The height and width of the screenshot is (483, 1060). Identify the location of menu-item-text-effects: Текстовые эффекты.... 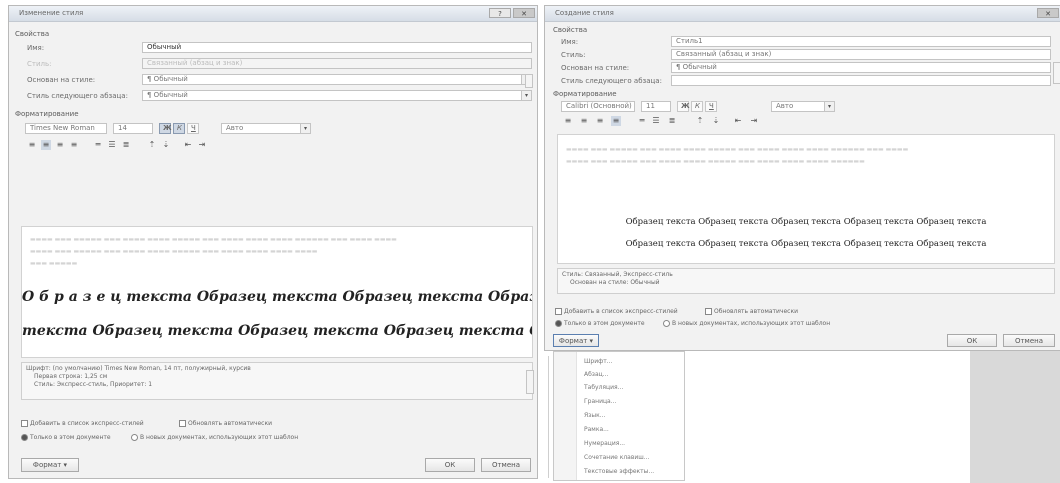
(619, 471).